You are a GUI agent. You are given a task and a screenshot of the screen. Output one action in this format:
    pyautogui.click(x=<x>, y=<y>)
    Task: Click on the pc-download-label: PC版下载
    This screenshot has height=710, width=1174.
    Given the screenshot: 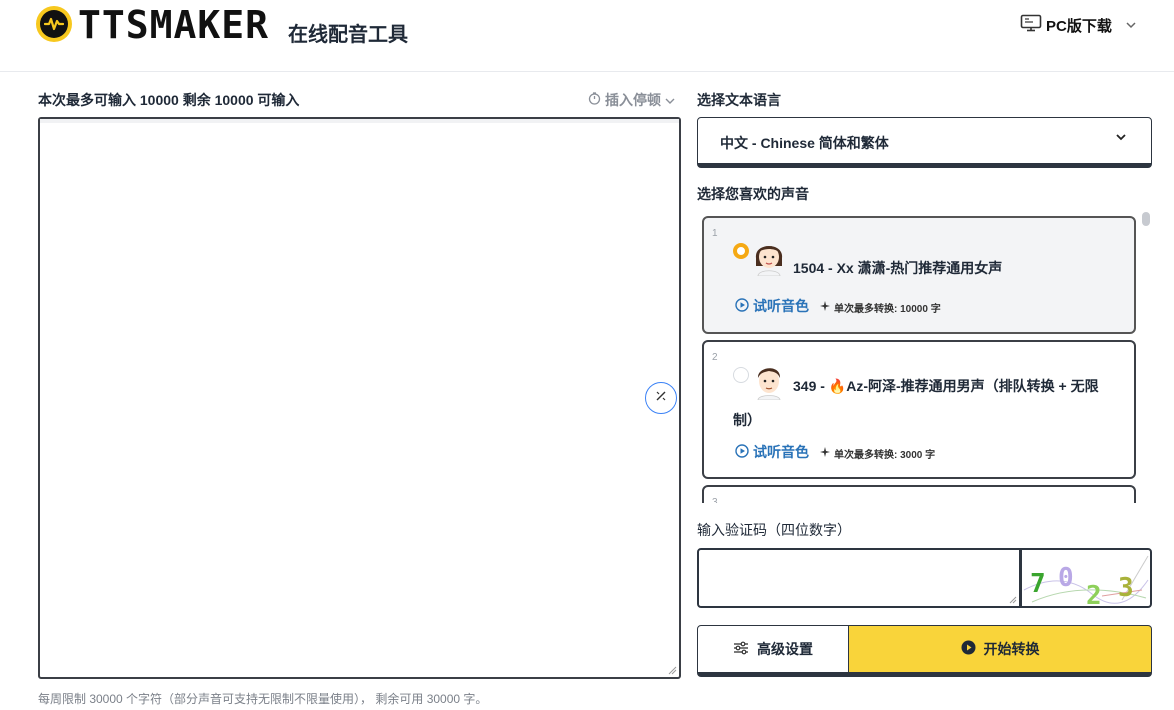 What is the action you would take?
    pyautogui.click(x=1079, y=26)
    